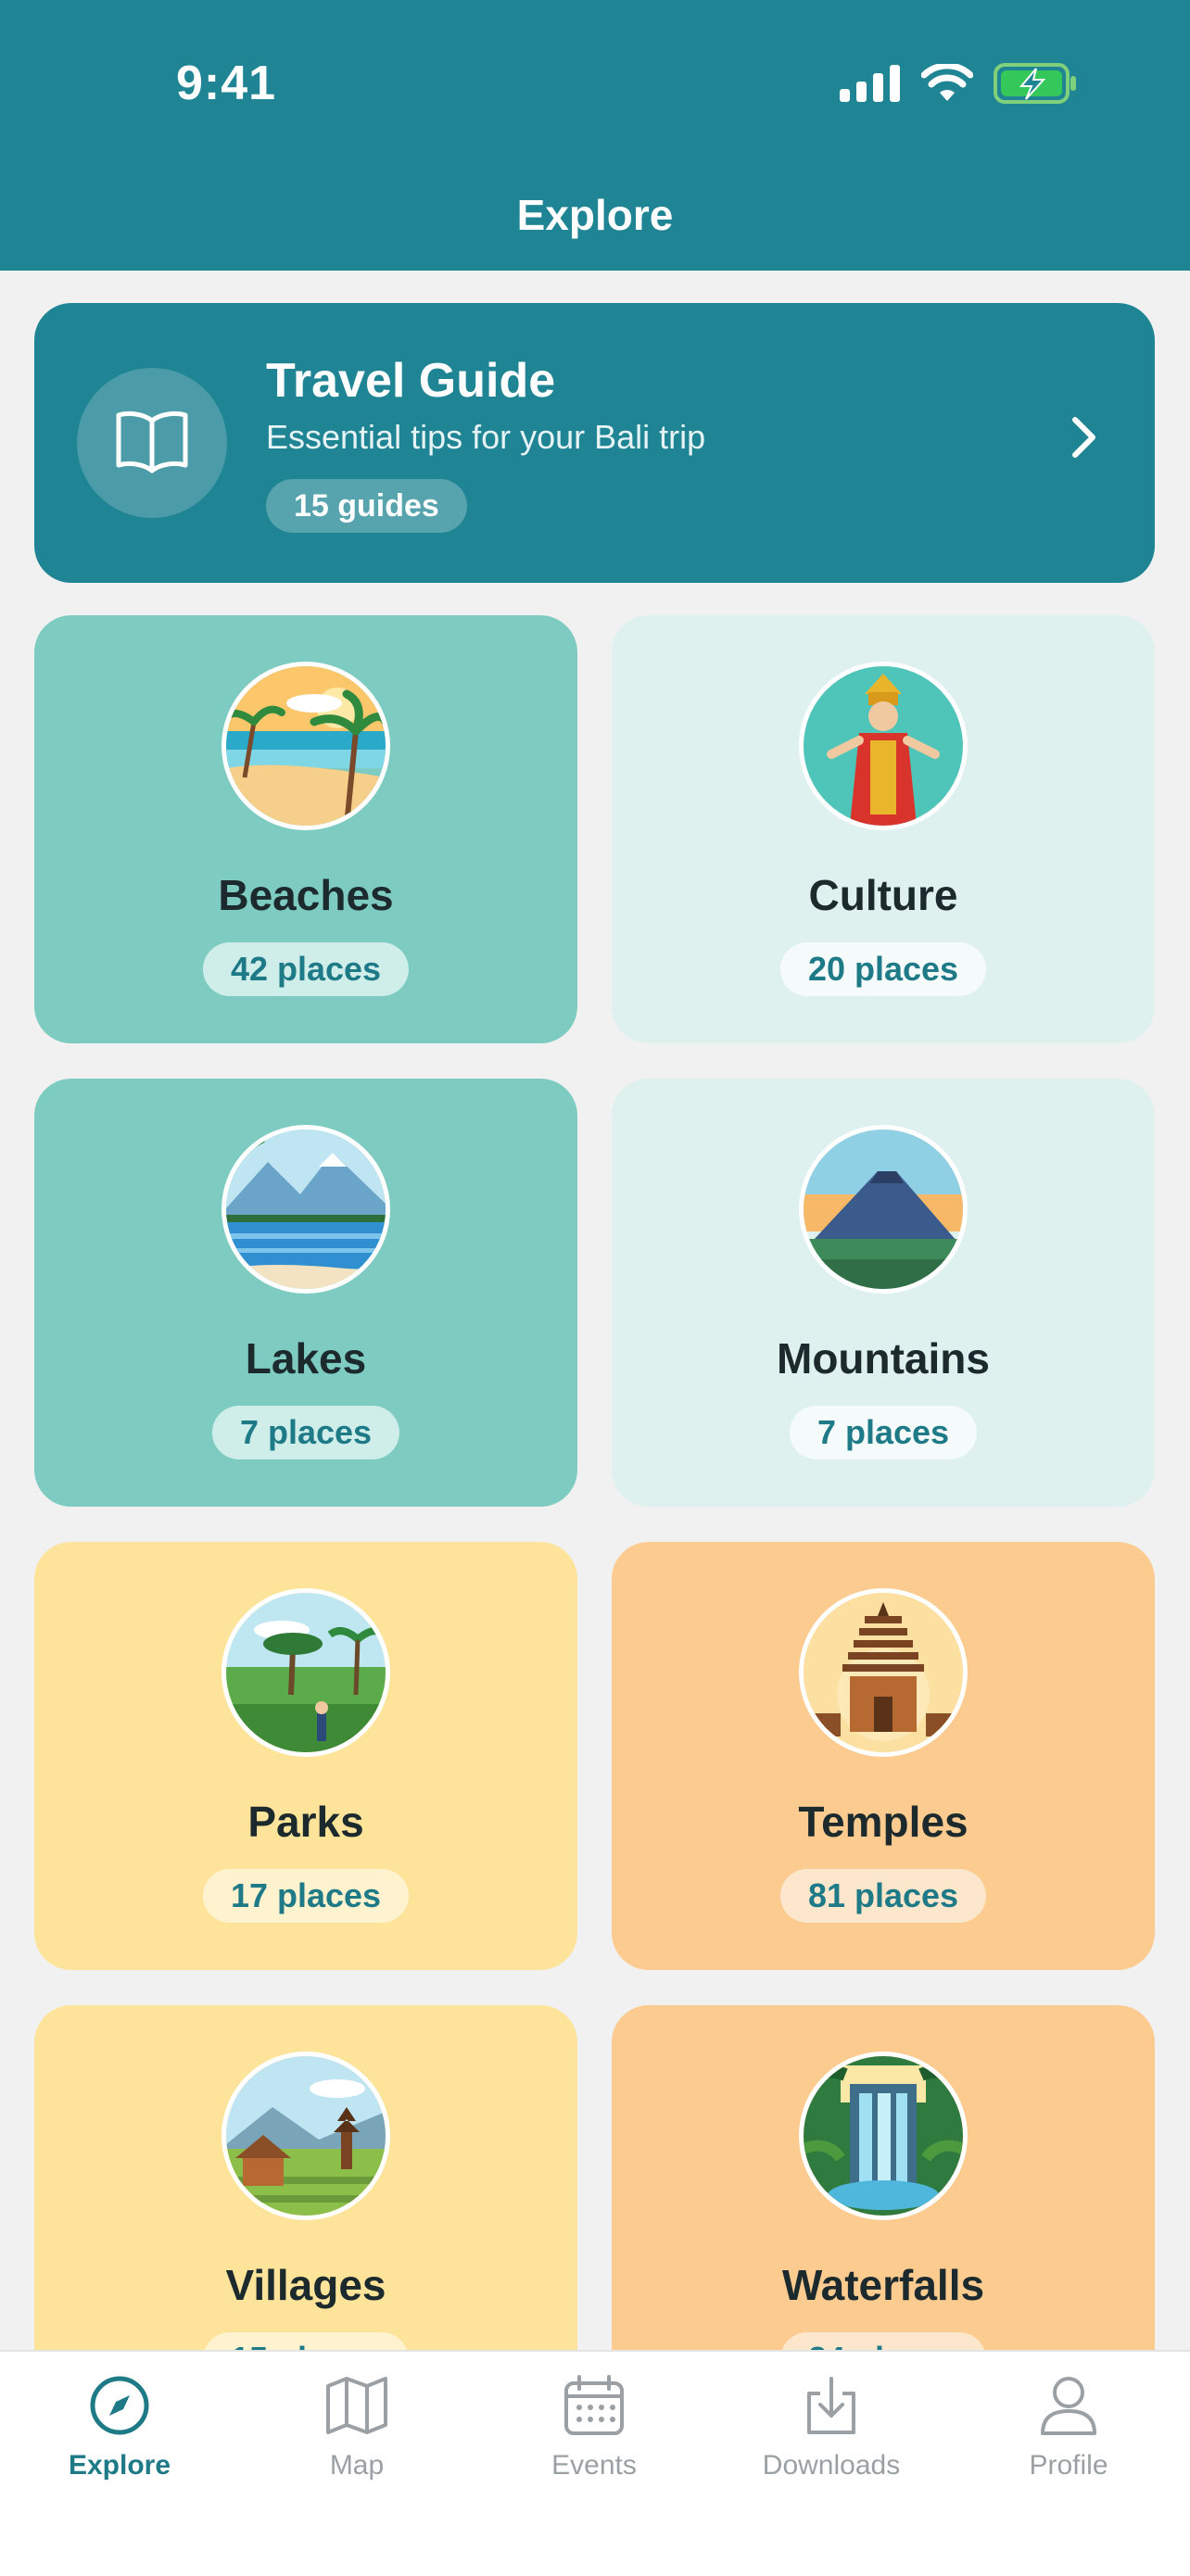  What do you see at coordinates (306, 1673) in the screenshot?
I see `park-image` at bounding box center [306, 1673].